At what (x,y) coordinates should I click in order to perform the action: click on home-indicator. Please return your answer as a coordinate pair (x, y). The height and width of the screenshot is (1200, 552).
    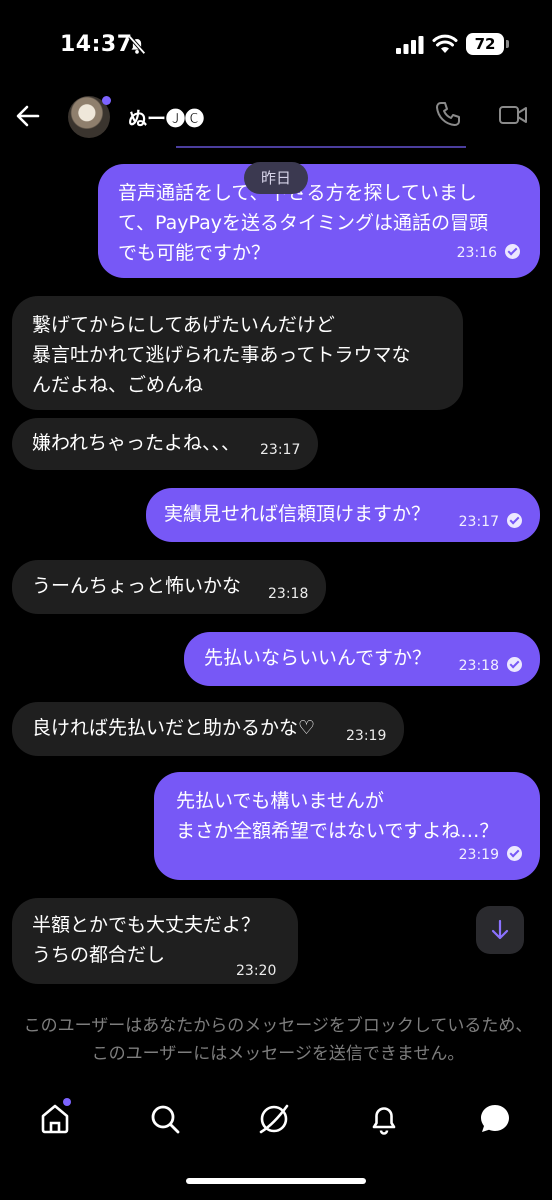
    Looking at the image, I should click on (276, 1181).